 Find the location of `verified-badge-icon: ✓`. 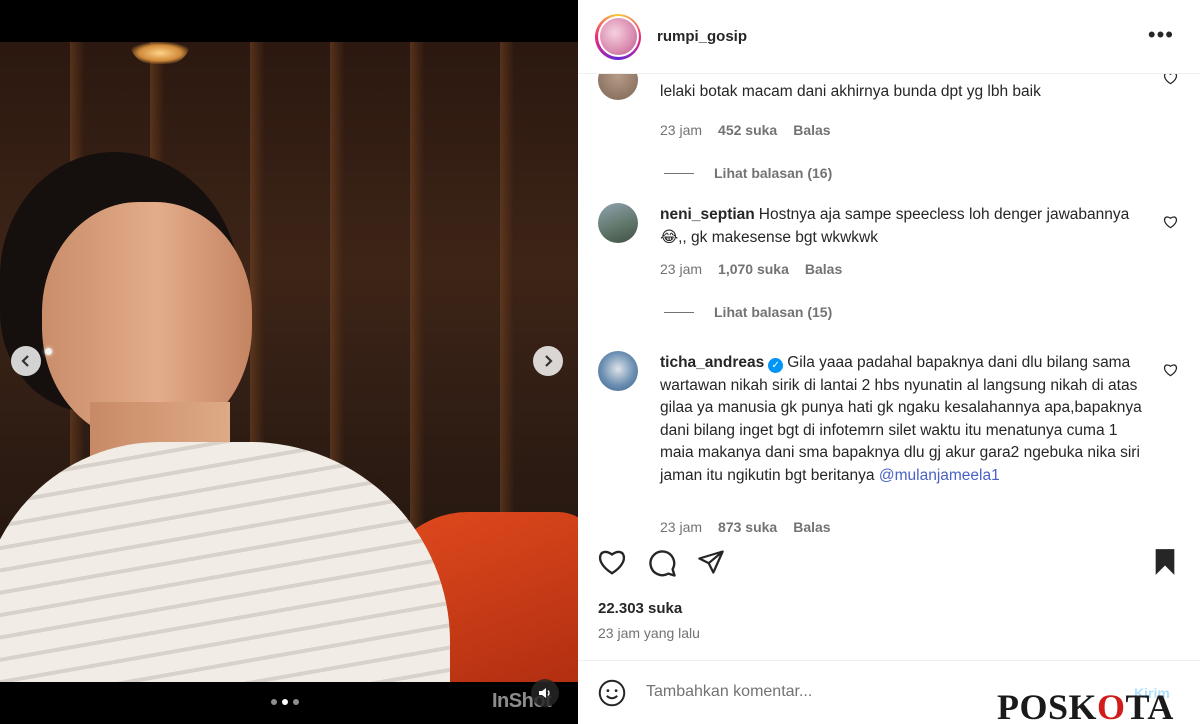

verified-badge-icon: ✓ is located at coordinates (776, 365).